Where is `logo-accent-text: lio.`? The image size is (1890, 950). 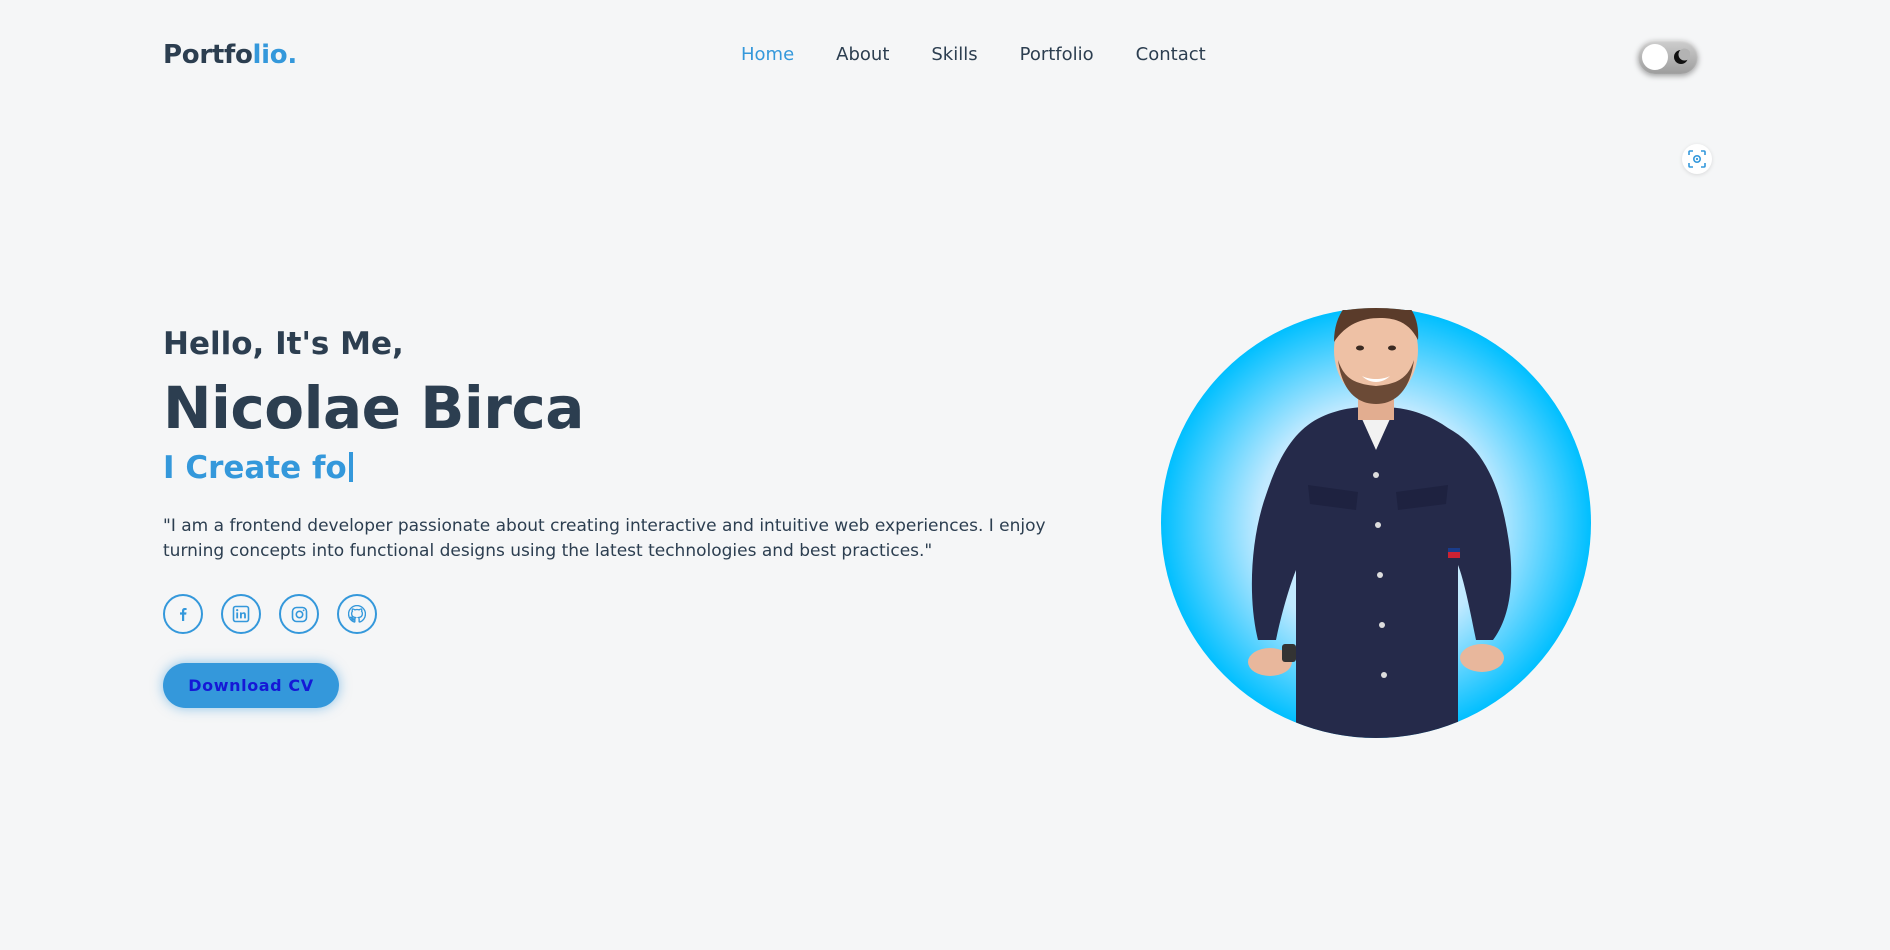
logo-accent-text: lio. is located at coordinates (275, 55).